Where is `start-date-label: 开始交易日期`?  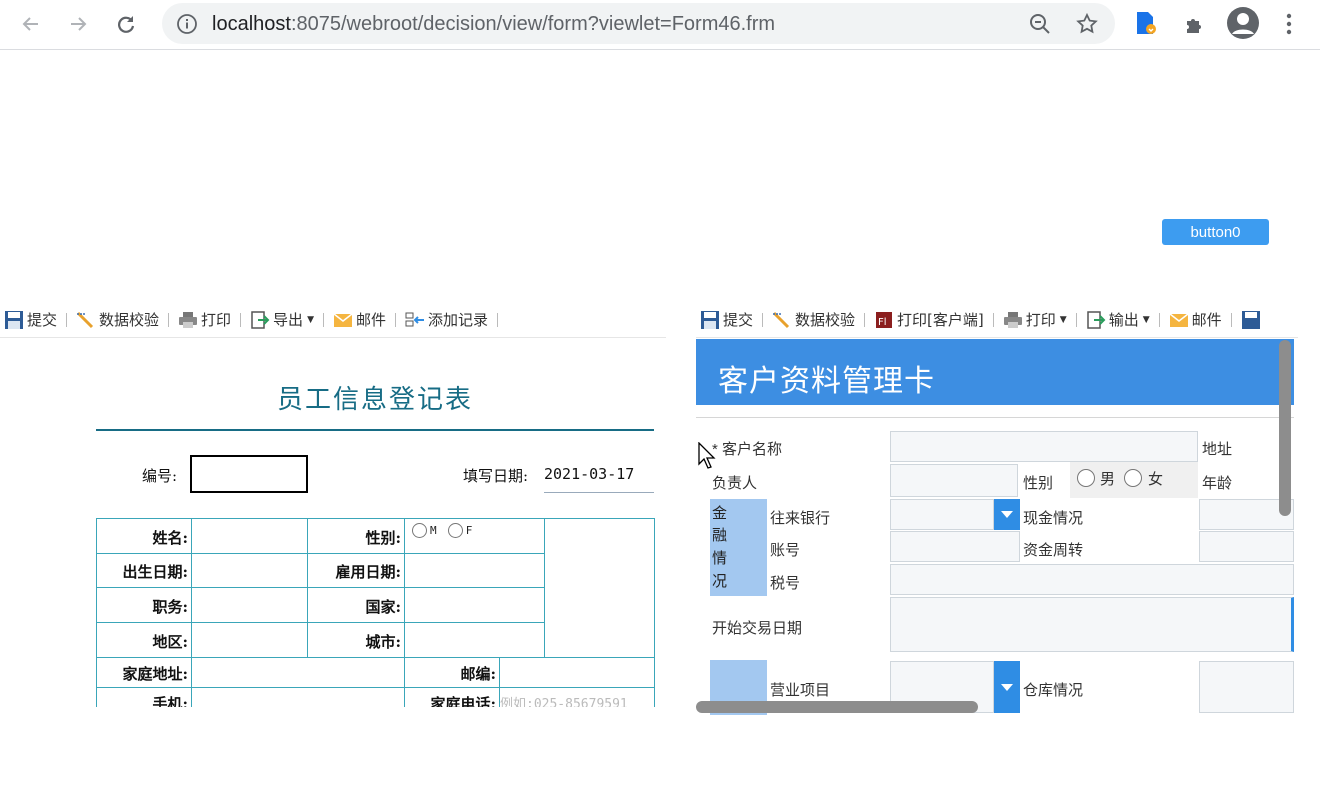
start-date-label: 开始交易日期 is located at coordinates (757, 628).